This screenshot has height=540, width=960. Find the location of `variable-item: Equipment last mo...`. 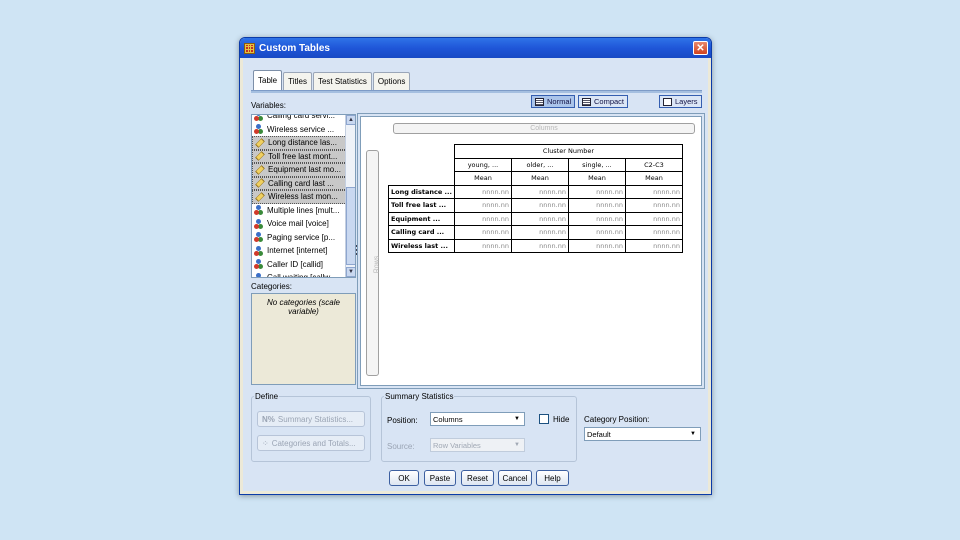

variable-item: Equipment last mo... is located at coordinates (303, 170).